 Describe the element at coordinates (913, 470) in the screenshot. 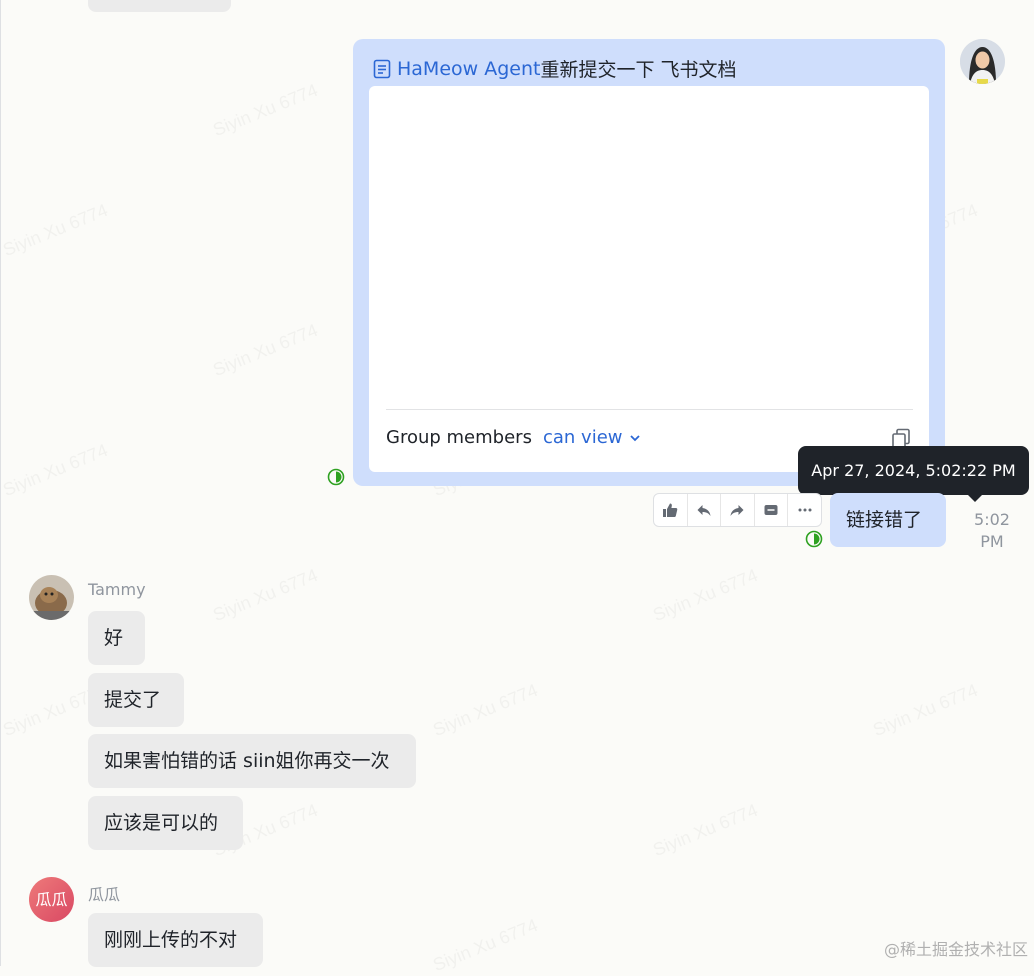

I see `timestamp-tooltip: Apr 27, 2024, 5:02:22 PM` at that location.